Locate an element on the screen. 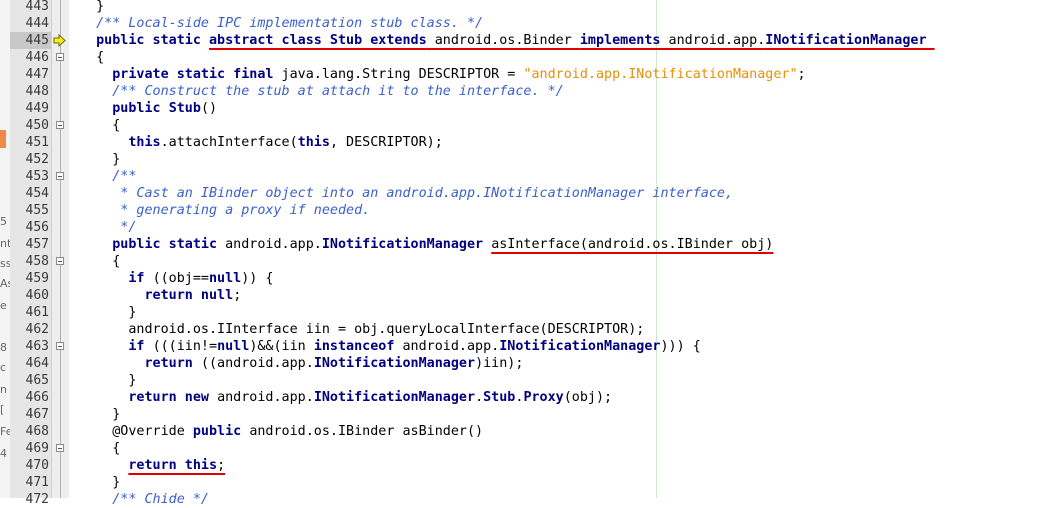 Image resolution: width=1042 pixels, height=508 pixels. code-token: this is located at coordinates (313, 142).